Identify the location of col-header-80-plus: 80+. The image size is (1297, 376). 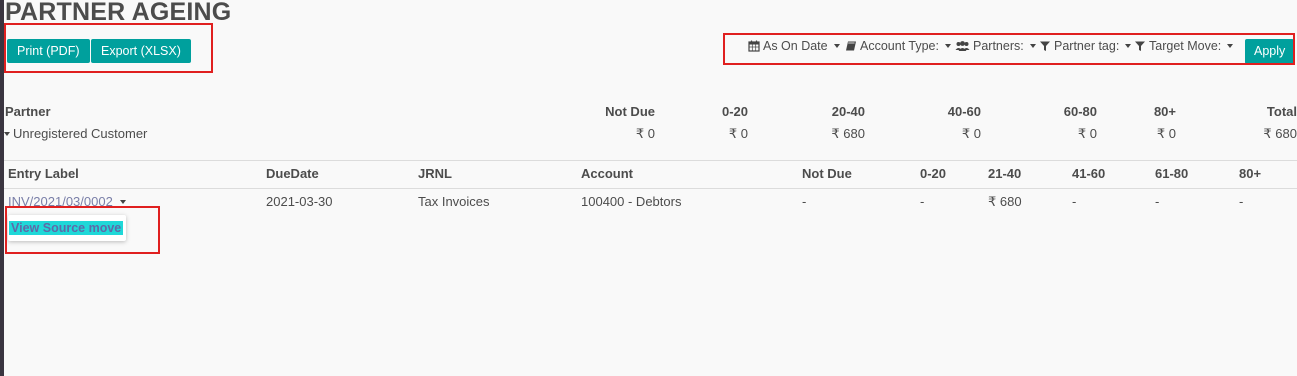
(1164, 111).